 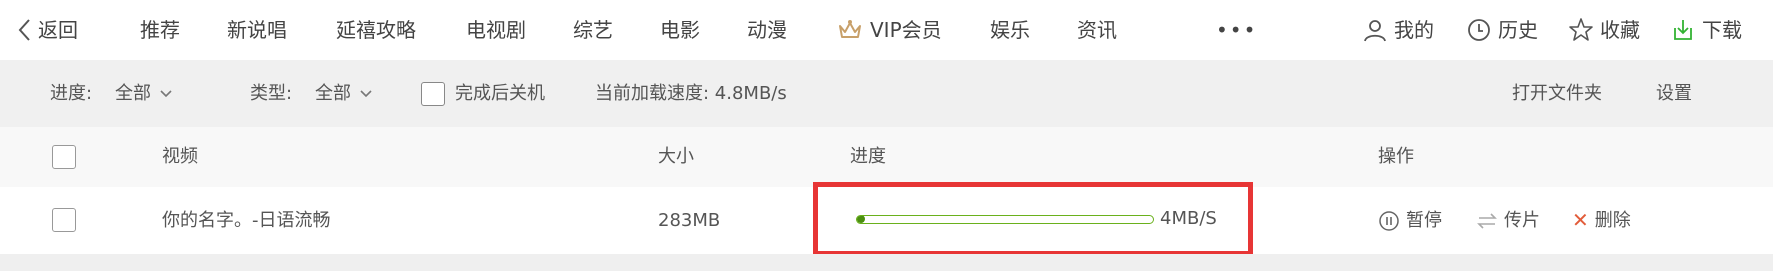 What do you see at coordinates (1188, 218) in the screenshot?
I see `download-speed: 4MB/S` at bounding box center [1188, 218].